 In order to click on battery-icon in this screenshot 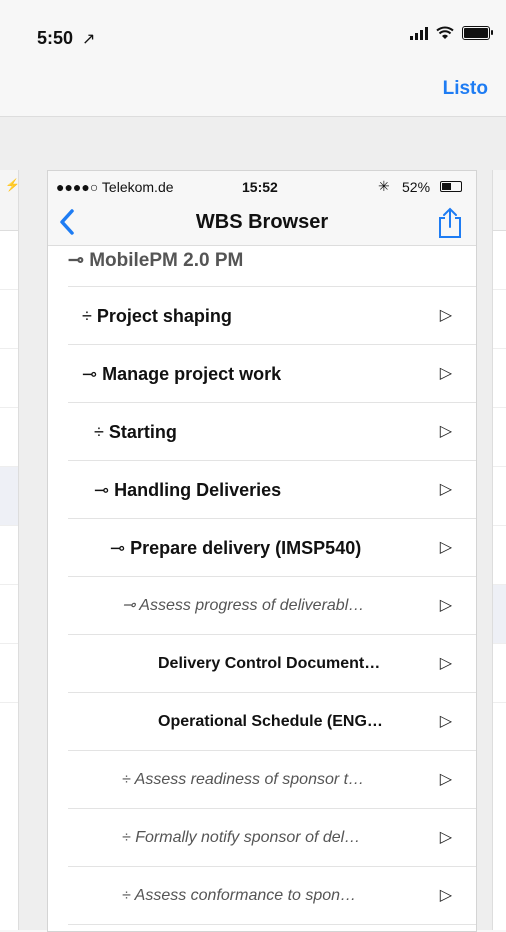, I will do `click(477, 33)`.